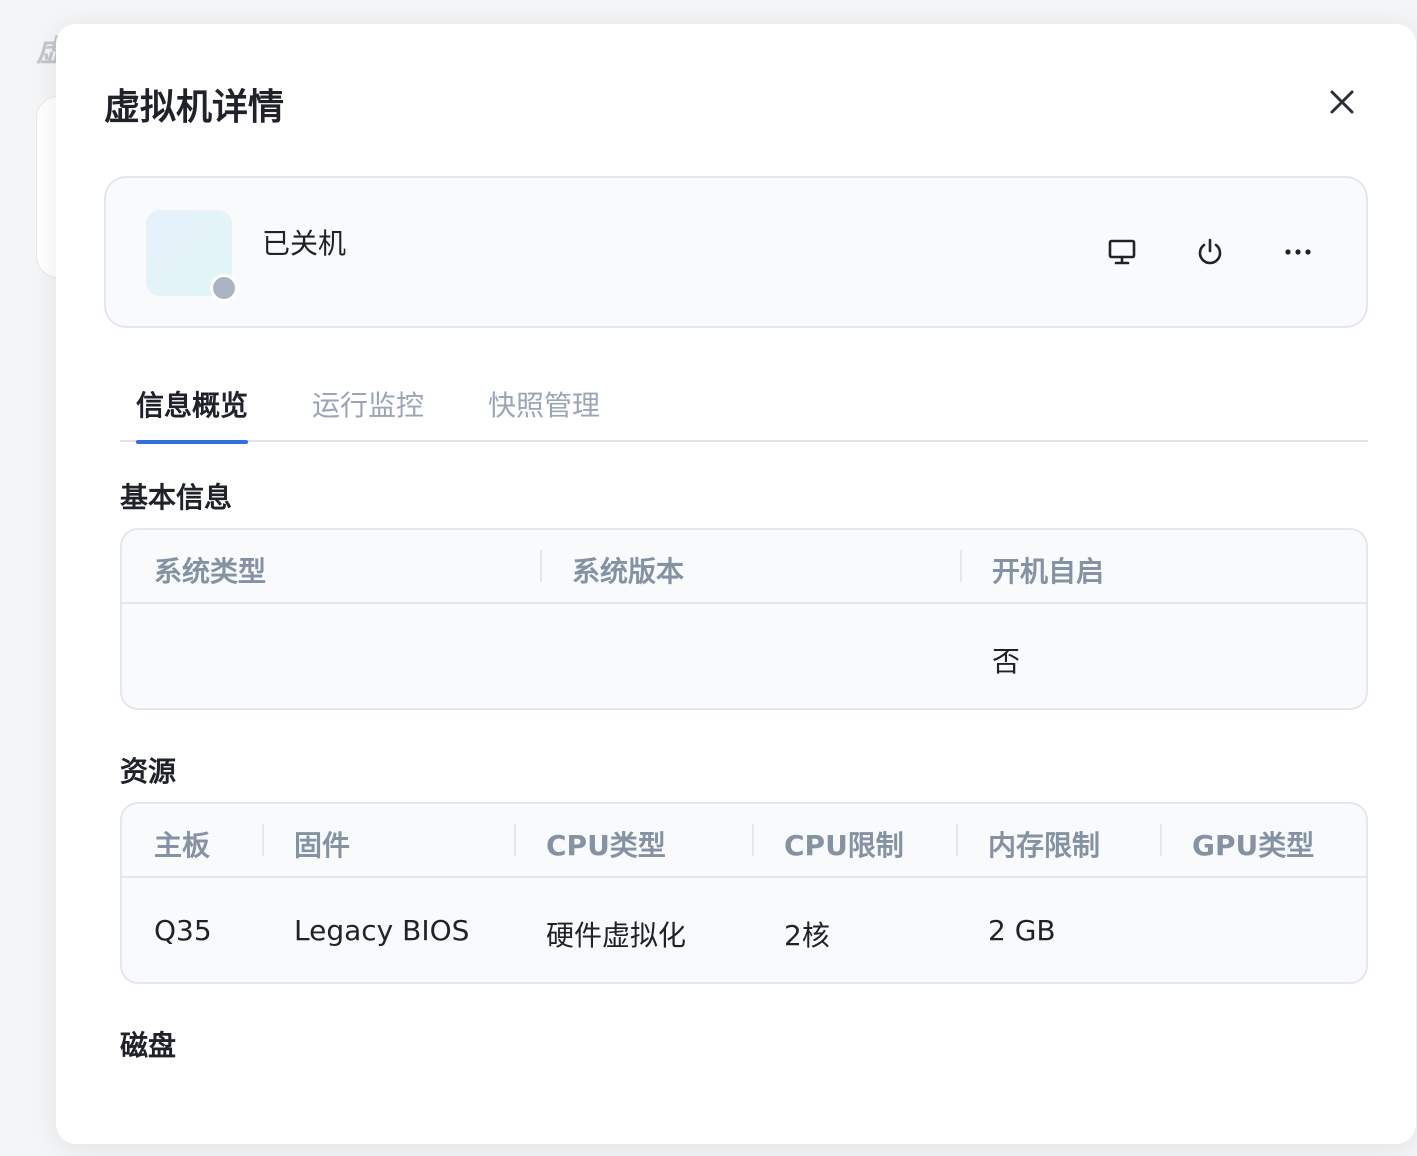 The height and width of the screenshot is (1156, 1417). I want to click on detail-tabs: 信息概览 运行监控 快照管理, so click(744, 414).